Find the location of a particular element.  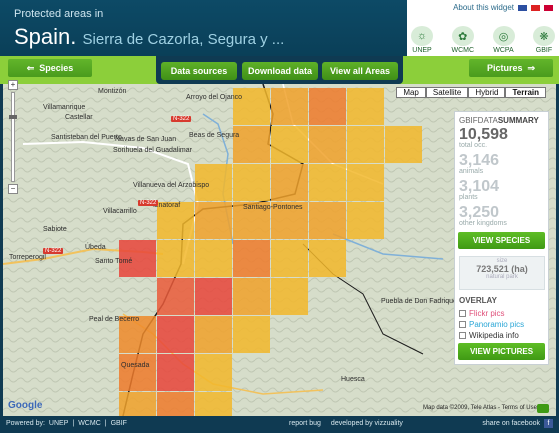

google-logo: Google is located at coordinates (25, 405).